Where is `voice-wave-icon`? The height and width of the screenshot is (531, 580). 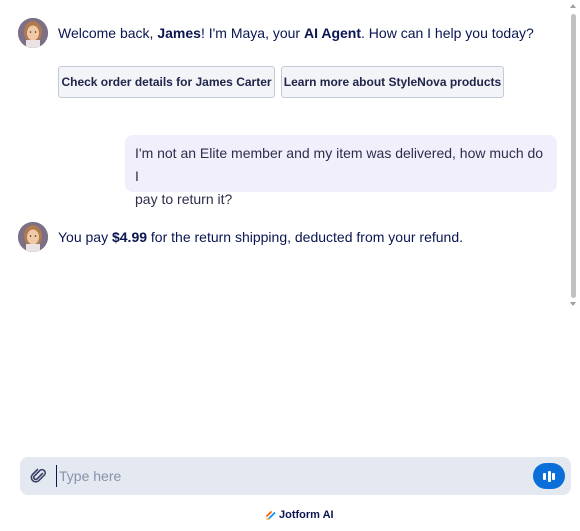 voice-wave-icon is located at coordinates (549, 476).